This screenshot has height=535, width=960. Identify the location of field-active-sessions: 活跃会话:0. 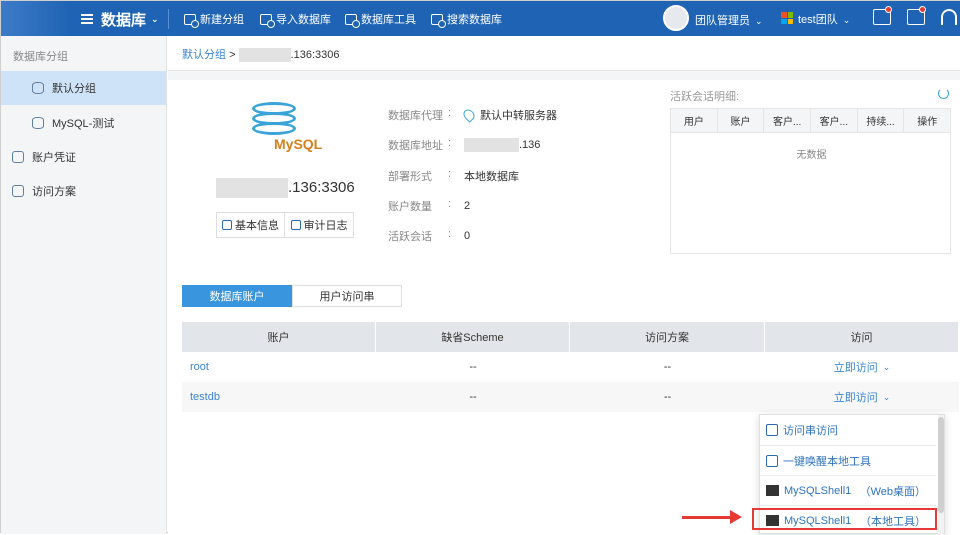
(429, 235).